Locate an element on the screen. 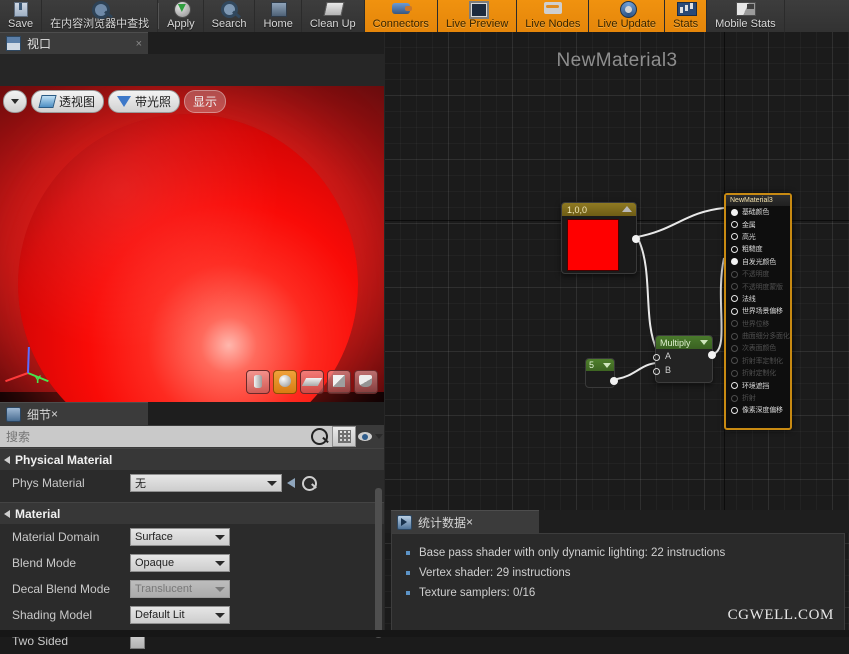 Image resolution: width=849 pixels, height=654 pixels. material-output-pin-row: 折射 is located at coordinates (758, 398).